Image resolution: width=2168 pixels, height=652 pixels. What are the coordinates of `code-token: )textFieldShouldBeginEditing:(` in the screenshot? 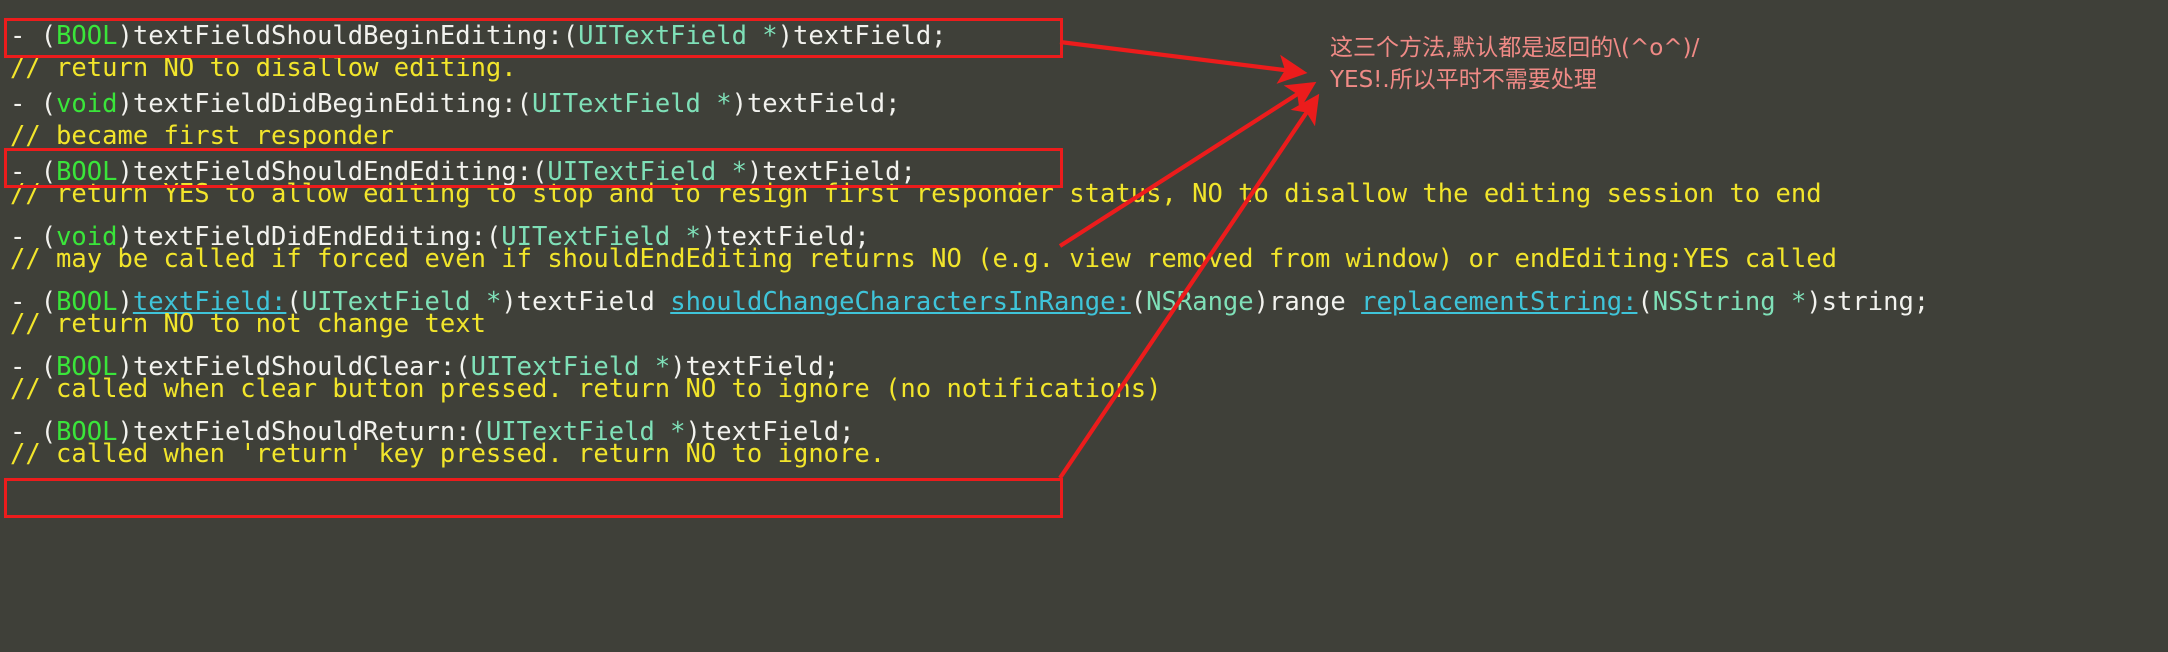 It's located at (348, 36).